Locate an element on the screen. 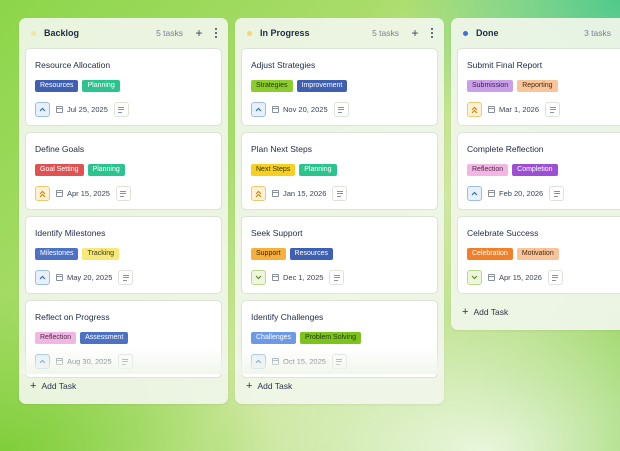 The height and width of the screenshot is (451, 620). task-meta: Jan 15, 2026 is located at coordinates (339, 193).